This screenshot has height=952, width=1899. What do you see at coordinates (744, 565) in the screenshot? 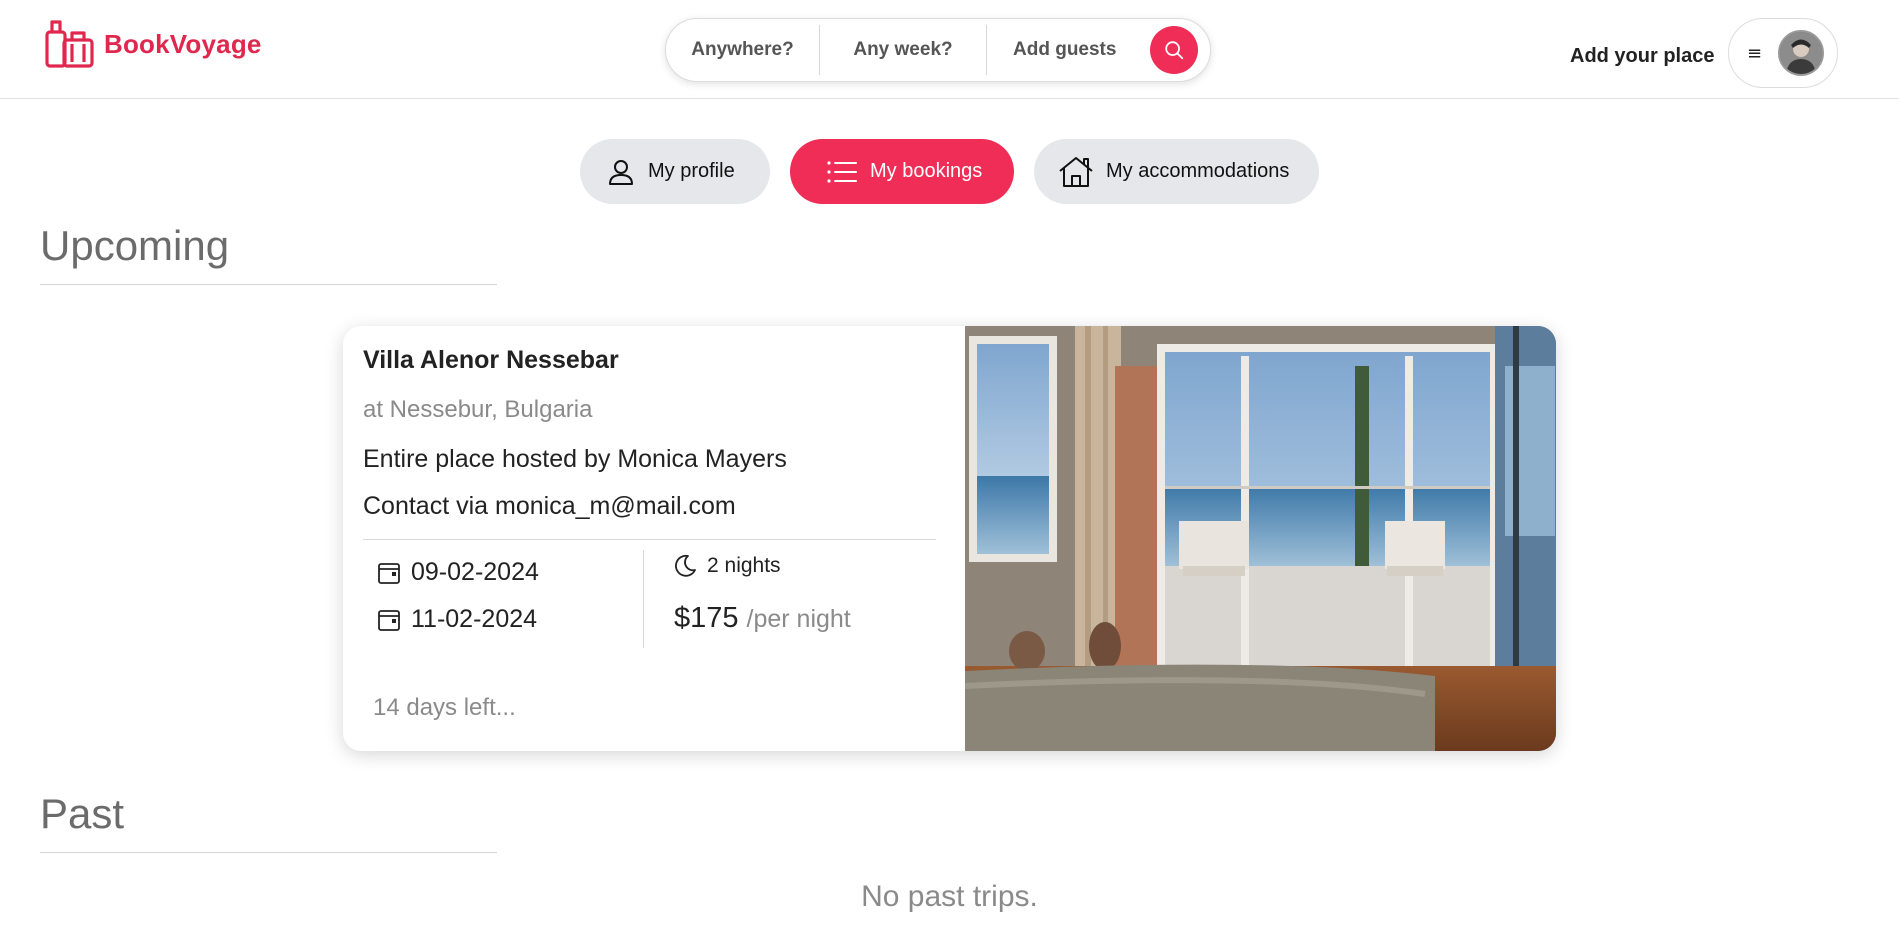
I see `nights-value: 2 nights` at bounding box center [744, 565].